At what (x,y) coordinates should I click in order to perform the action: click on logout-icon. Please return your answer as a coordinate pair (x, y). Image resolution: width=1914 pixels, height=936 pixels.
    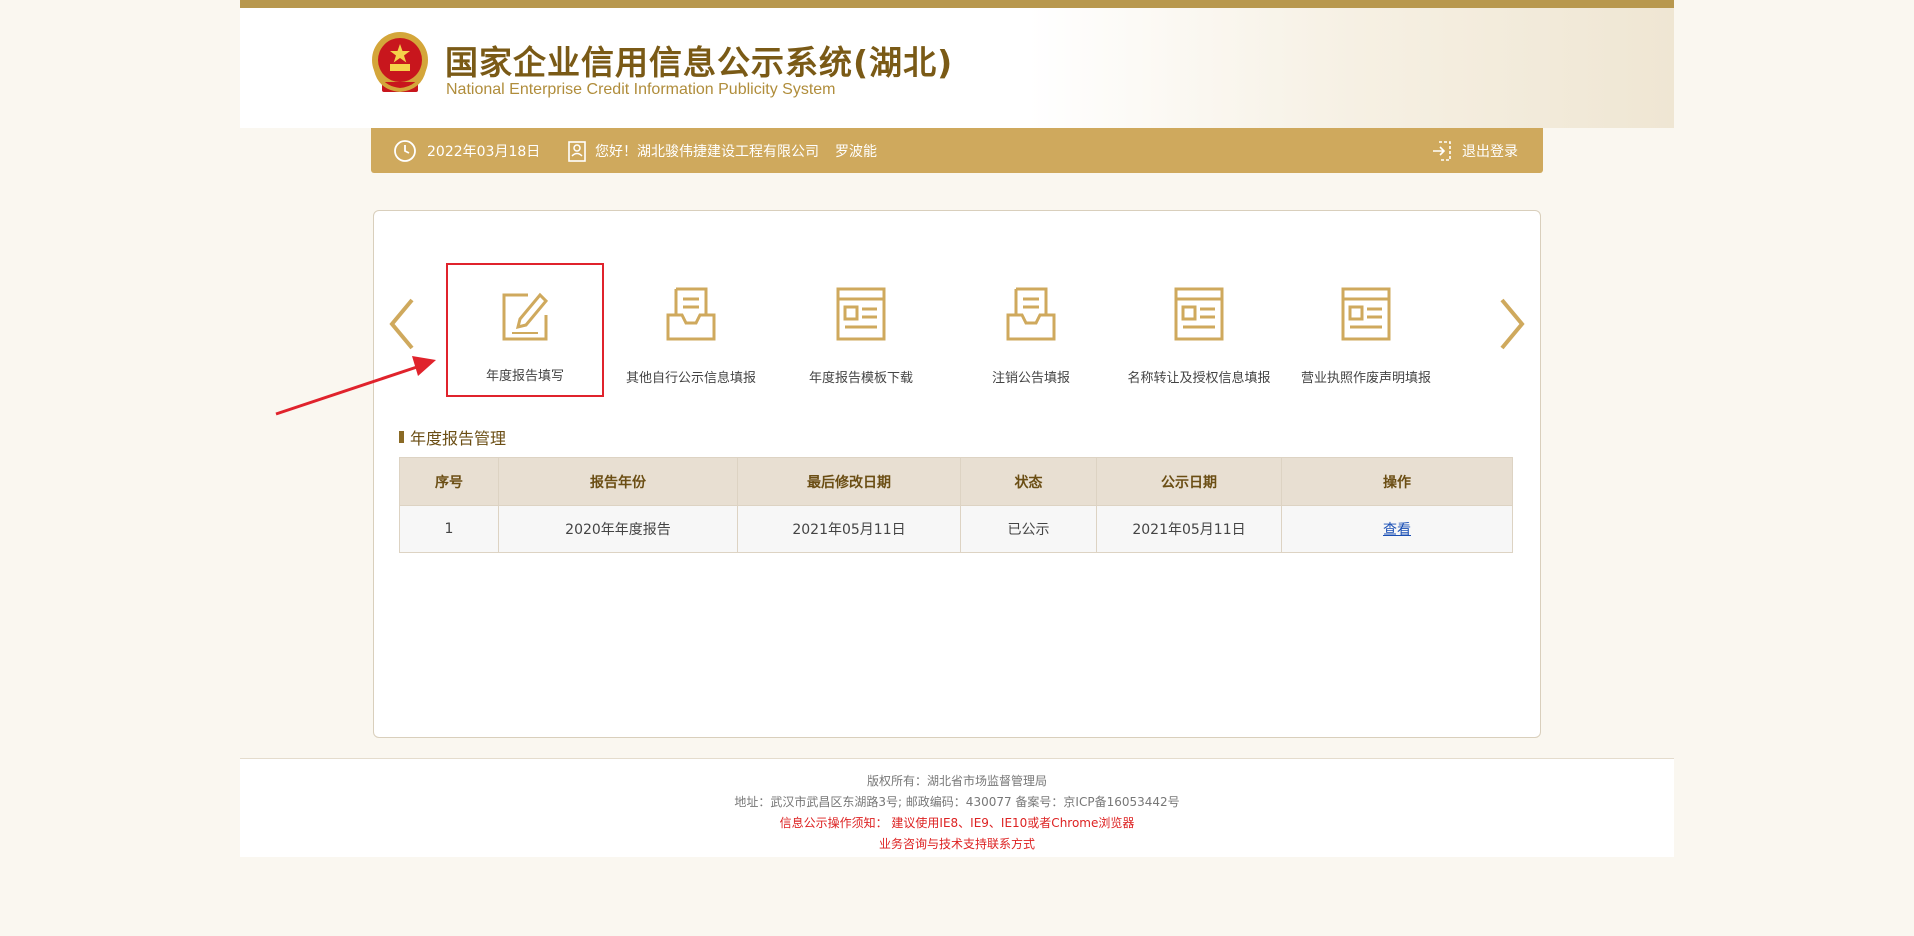
    Looking at the image, I should click on (1442, 150).